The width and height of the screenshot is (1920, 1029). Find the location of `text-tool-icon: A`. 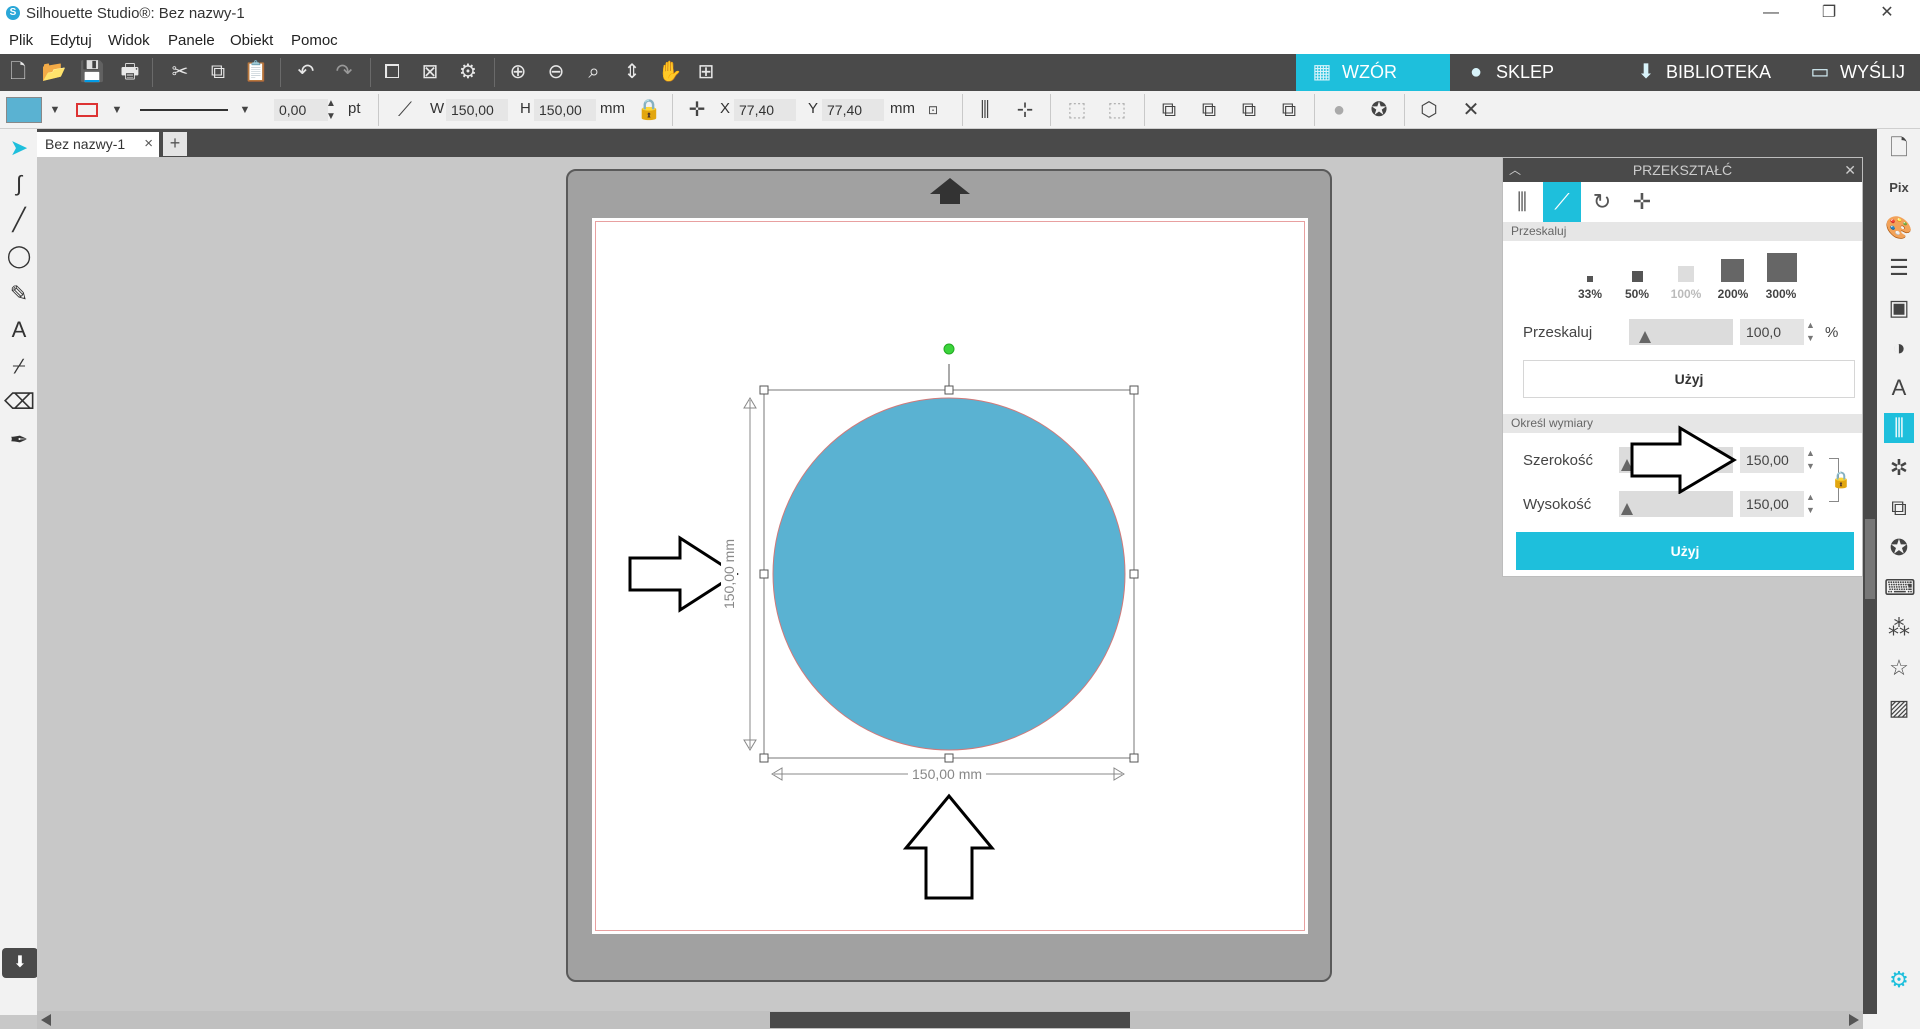

text-tool-icon: A is located at coordinates (19, 330).